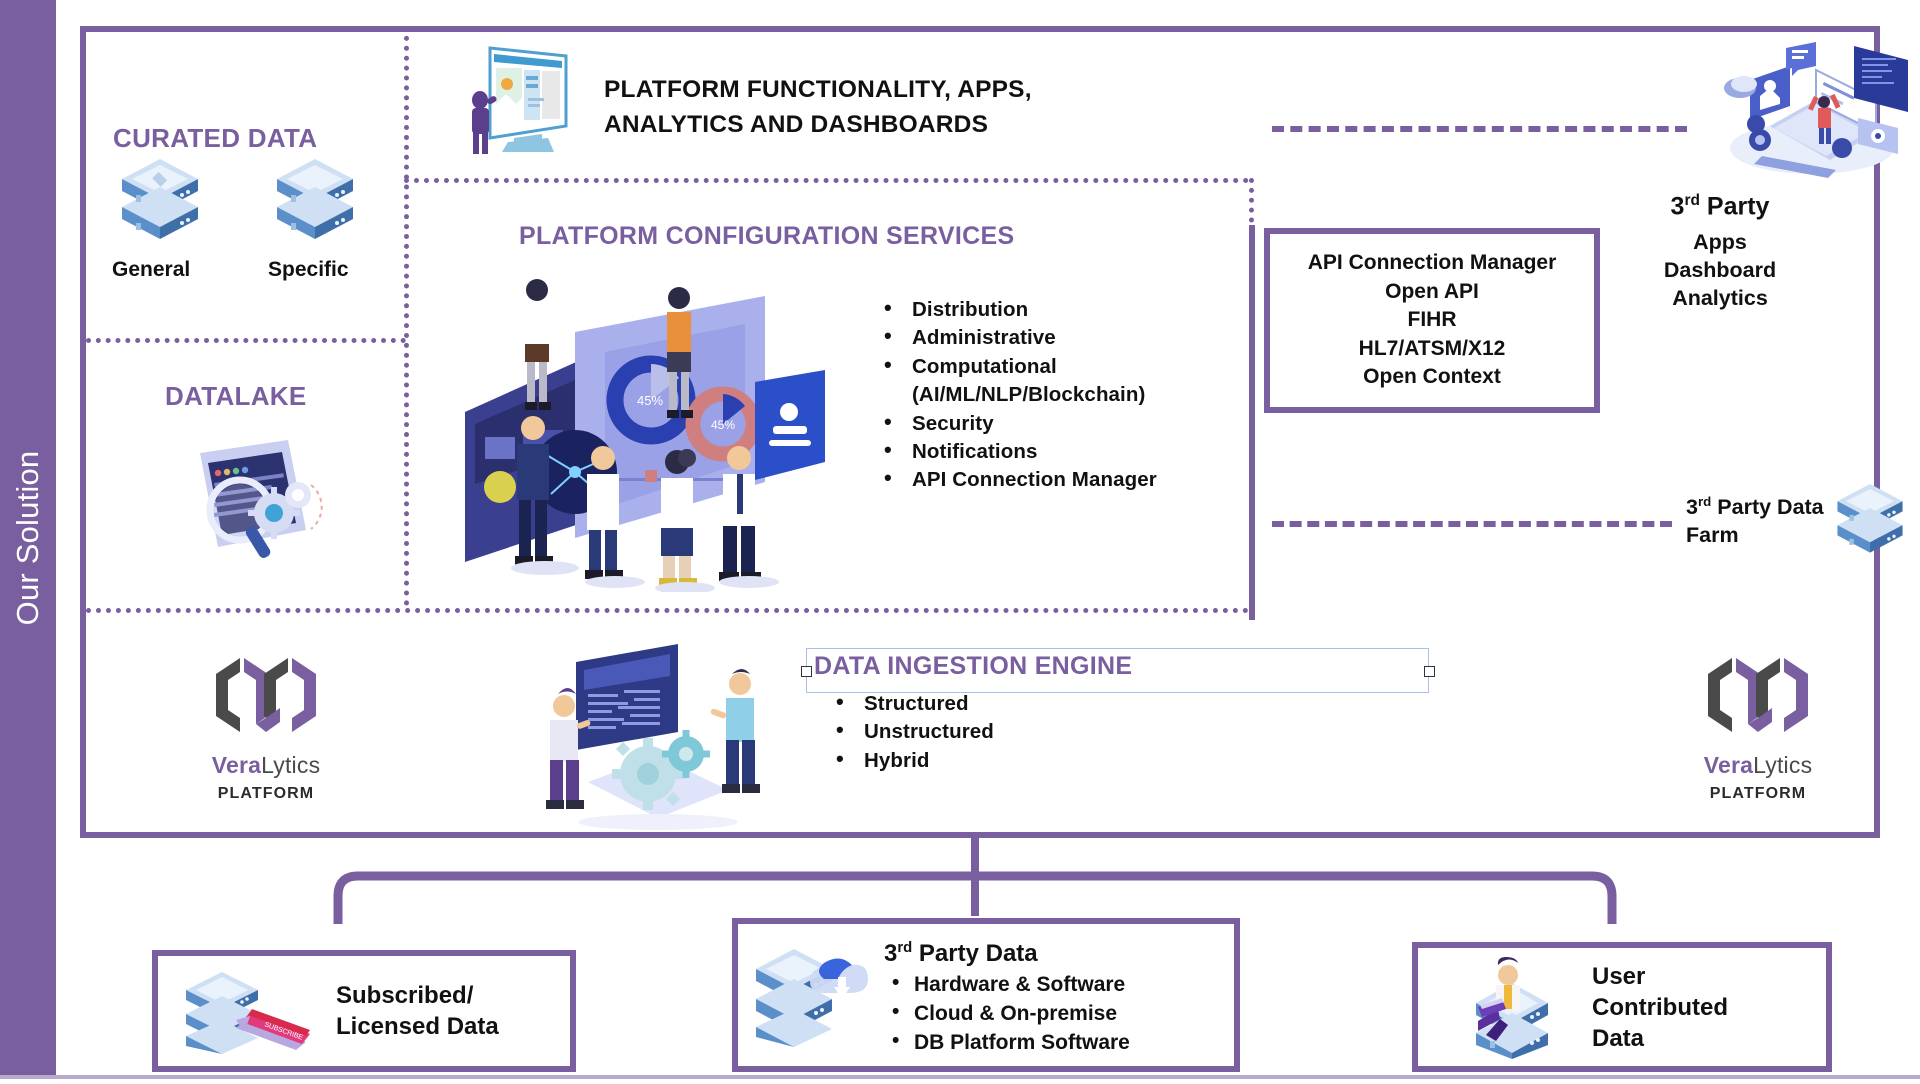 This screenshot has width=1920, height=1084. Describe the element at coordinates (812, 998) in the screenshot. I see `cloud-server-icon` at that location.